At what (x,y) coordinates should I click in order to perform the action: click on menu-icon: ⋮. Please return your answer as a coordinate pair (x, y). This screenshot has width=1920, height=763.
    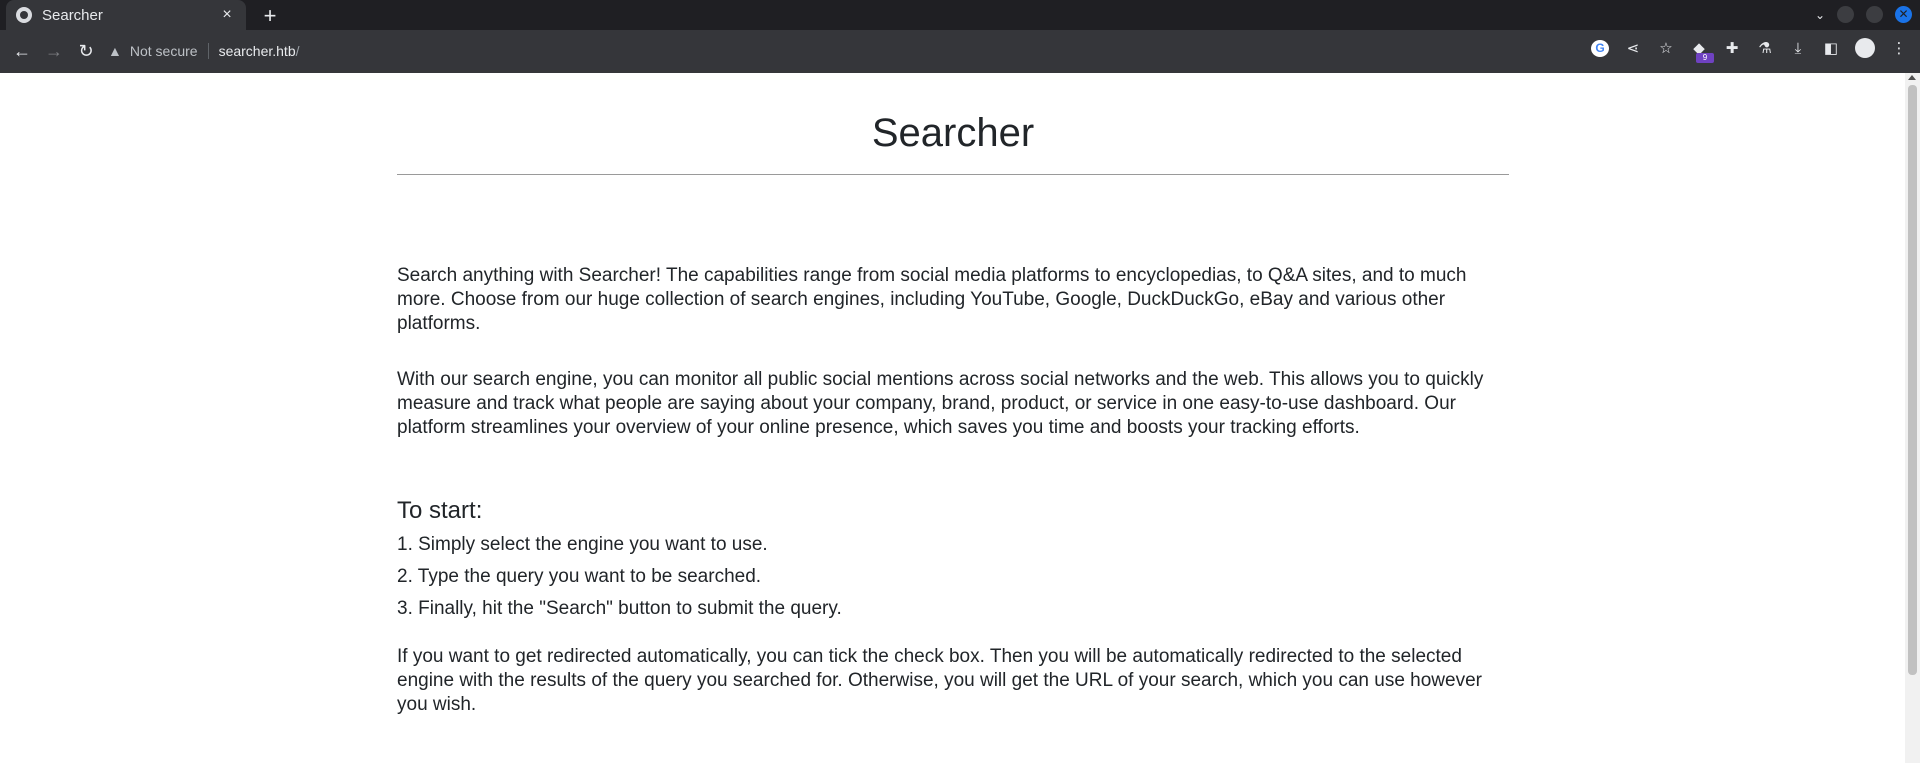
    Looking at the image, I should click on (1899, 48).